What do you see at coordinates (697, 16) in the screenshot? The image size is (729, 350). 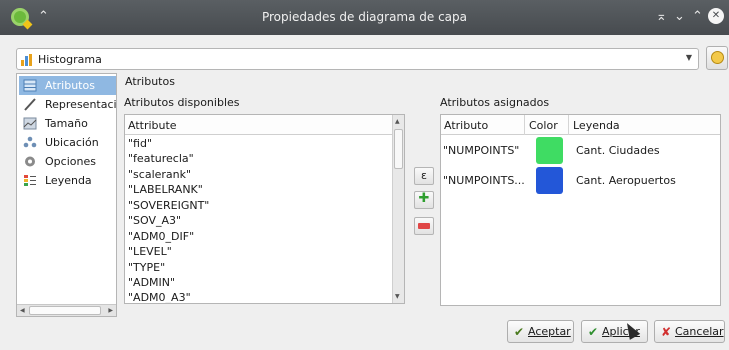 I see `maximize-icon: ⌃` at bounding box center [697, 16].